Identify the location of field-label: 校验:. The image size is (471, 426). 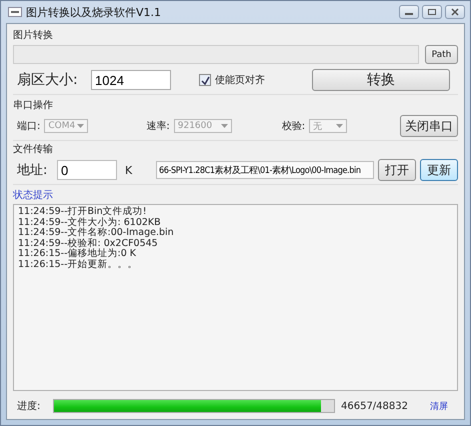
(294, 126).